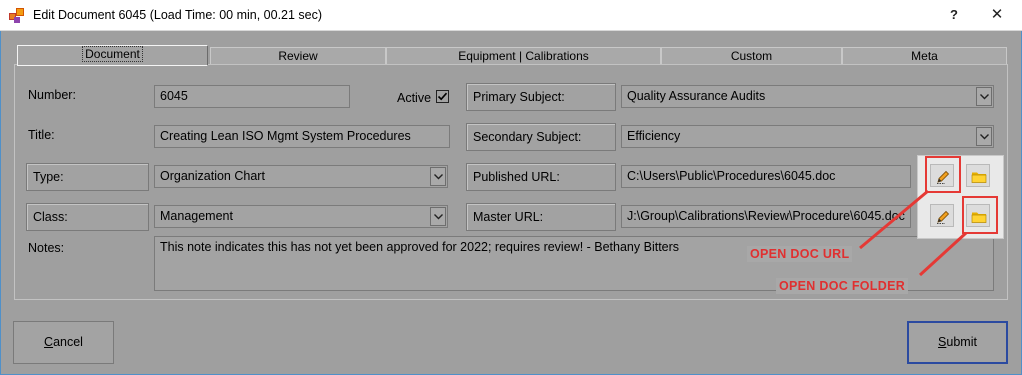  I want to click on annotation-arrows, so click(913, 233).